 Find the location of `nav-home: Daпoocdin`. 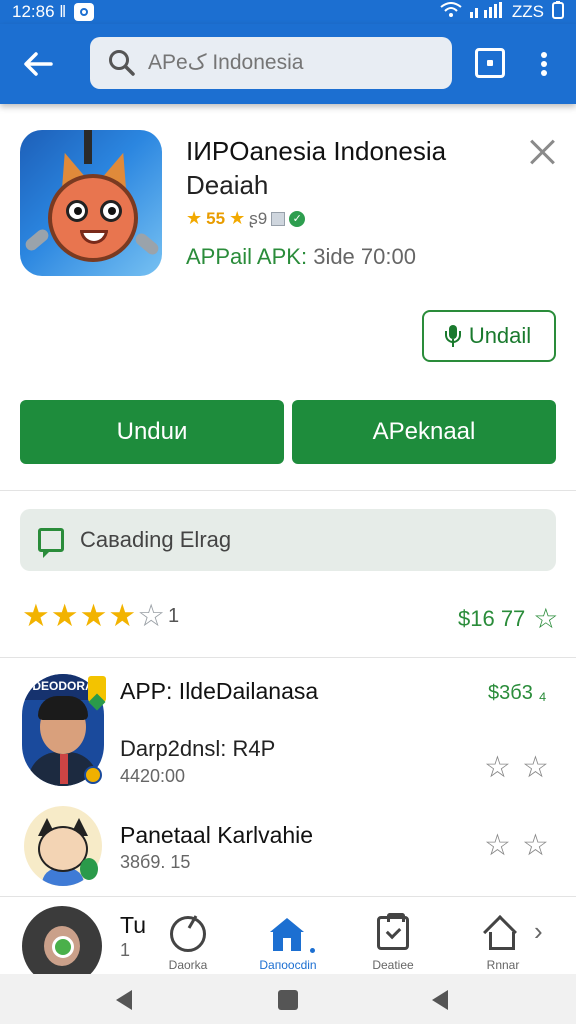

nav-home: Daпoocdin is located at coordinates (288, 944).